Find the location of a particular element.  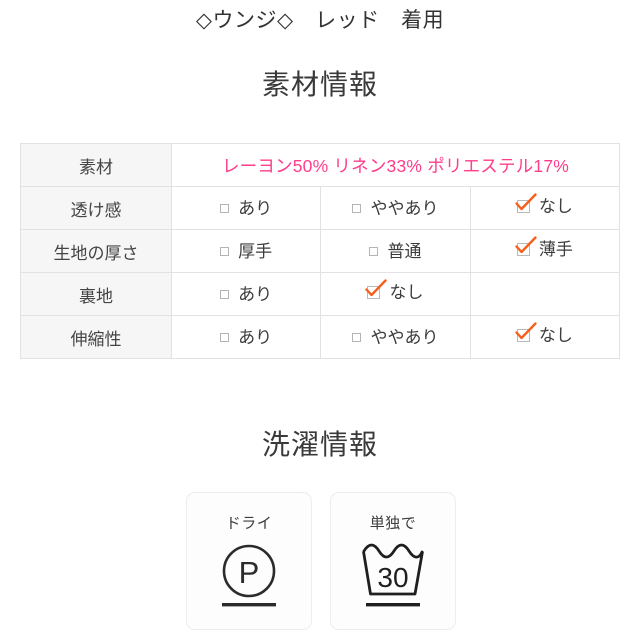

table-row: 生地の厚さ 厚手 普通 薄手 is located at coordinates (320, 251).